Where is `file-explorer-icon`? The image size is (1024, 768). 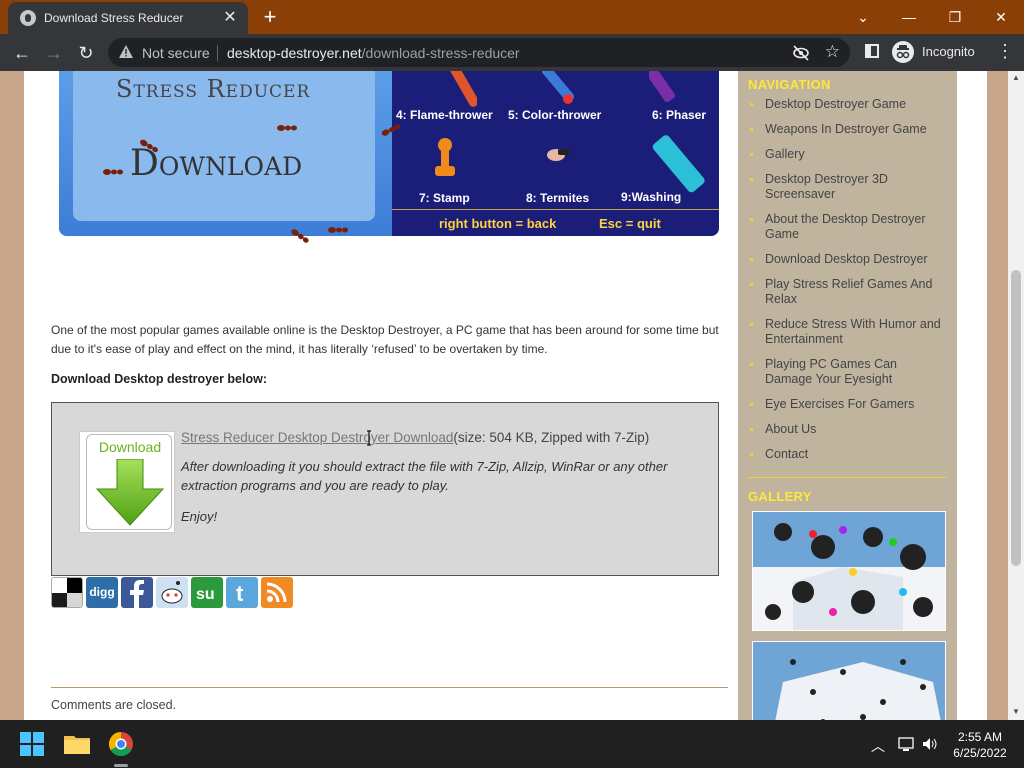
file-explorer-icon is located at coordinates (77, 744).